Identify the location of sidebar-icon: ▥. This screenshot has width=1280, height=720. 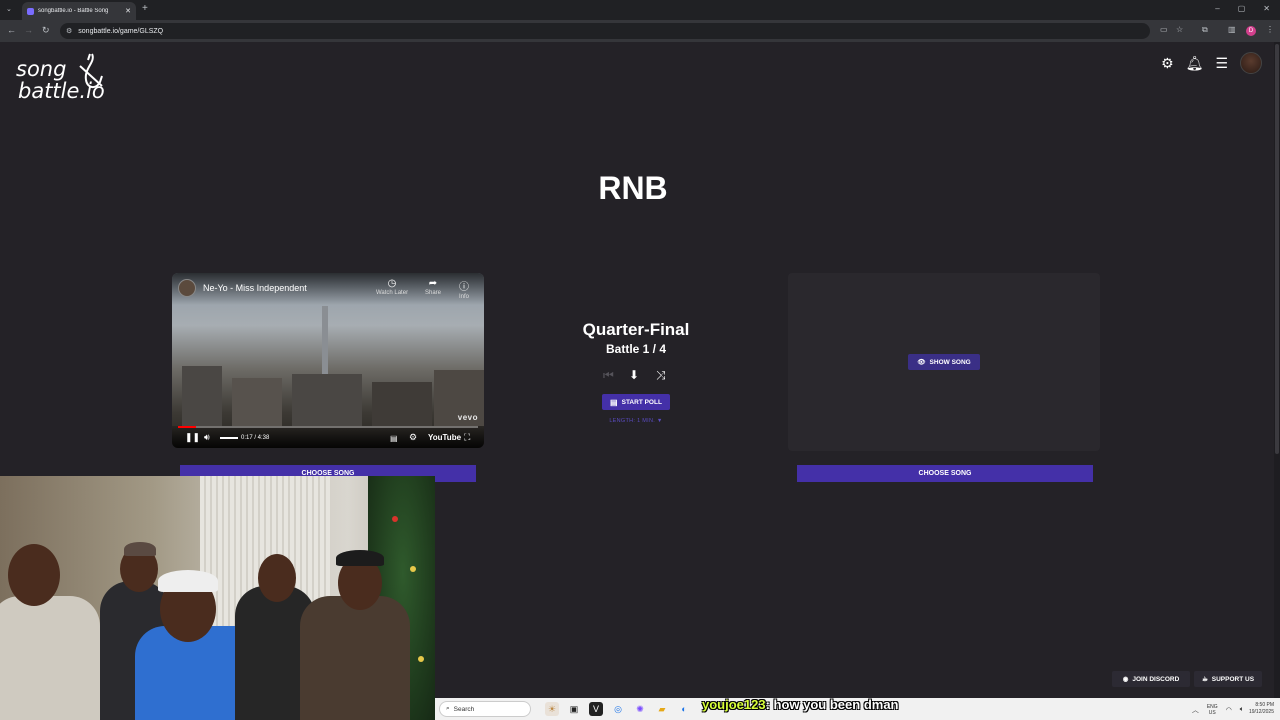
(1232, 29).